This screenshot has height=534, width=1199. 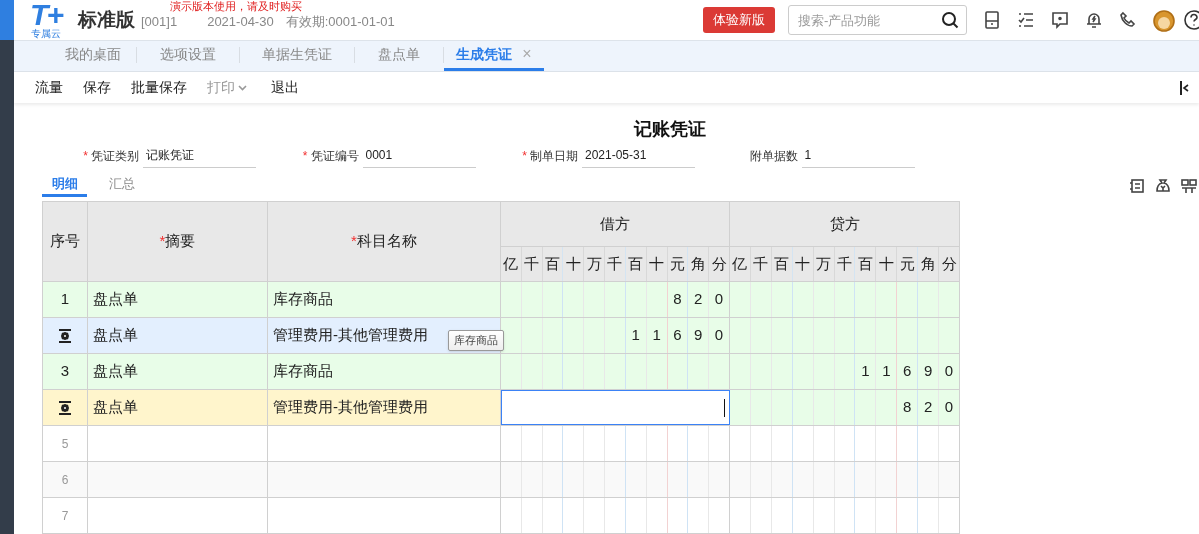 What do you see at coordinates (419, 157) in the screenshot?
I see `input-field: 0001` at bounding box center [419, 157].